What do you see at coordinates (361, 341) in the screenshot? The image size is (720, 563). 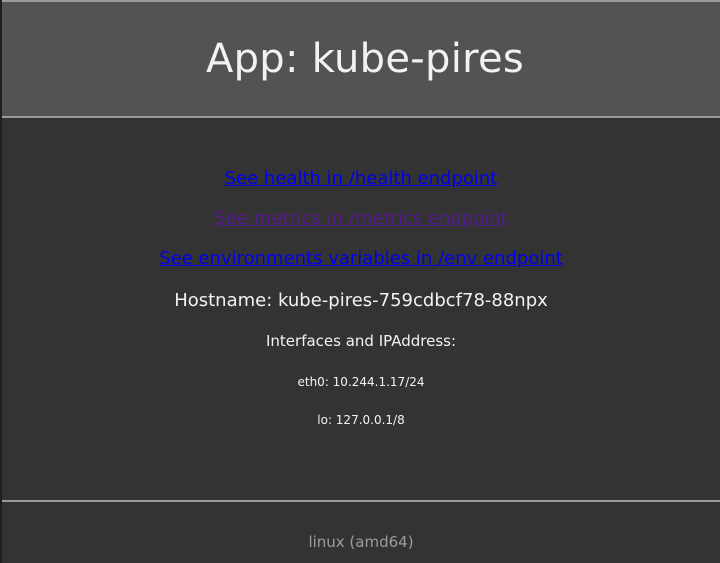 I see `interfaces-heading: Interfaces and IPAddress:` at bounding box center [361, 341].